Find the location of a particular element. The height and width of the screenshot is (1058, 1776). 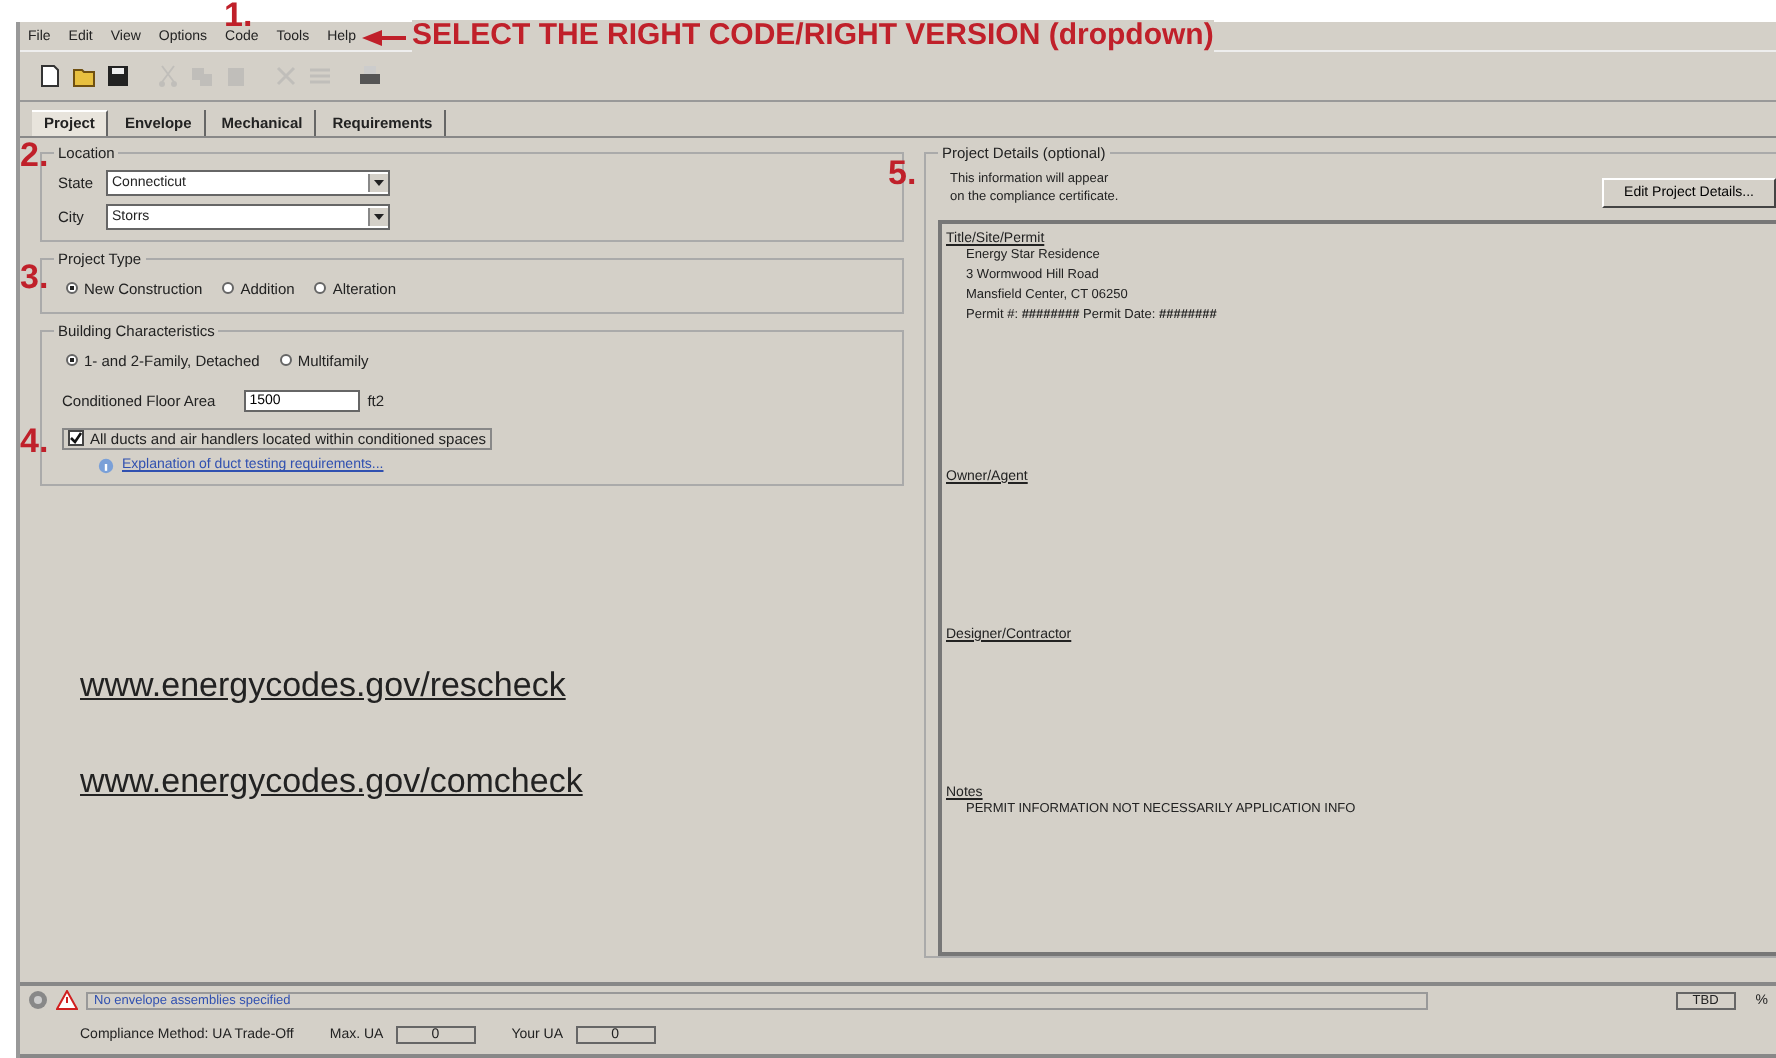

website-link: www.energycodes.gov/rescheck is located at coordinates (323, 685).